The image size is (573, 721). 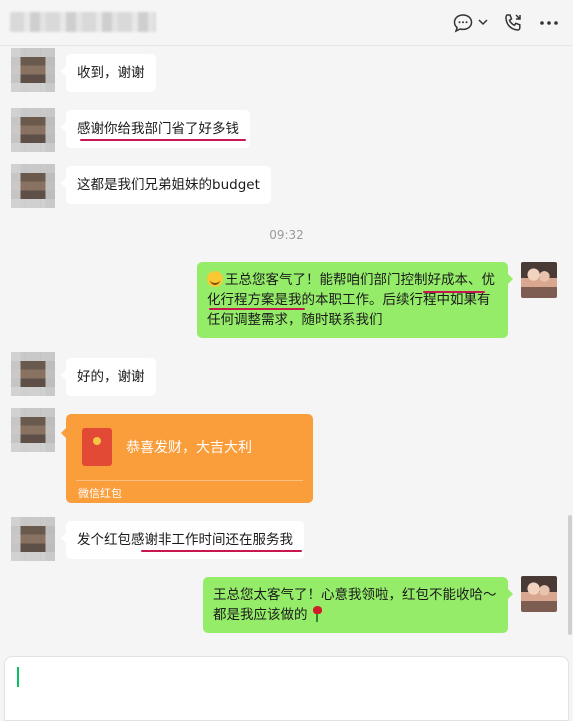 I want to click on received-message: 这都是我们兄弟姐妹的budget, so click(x=166, y=185).